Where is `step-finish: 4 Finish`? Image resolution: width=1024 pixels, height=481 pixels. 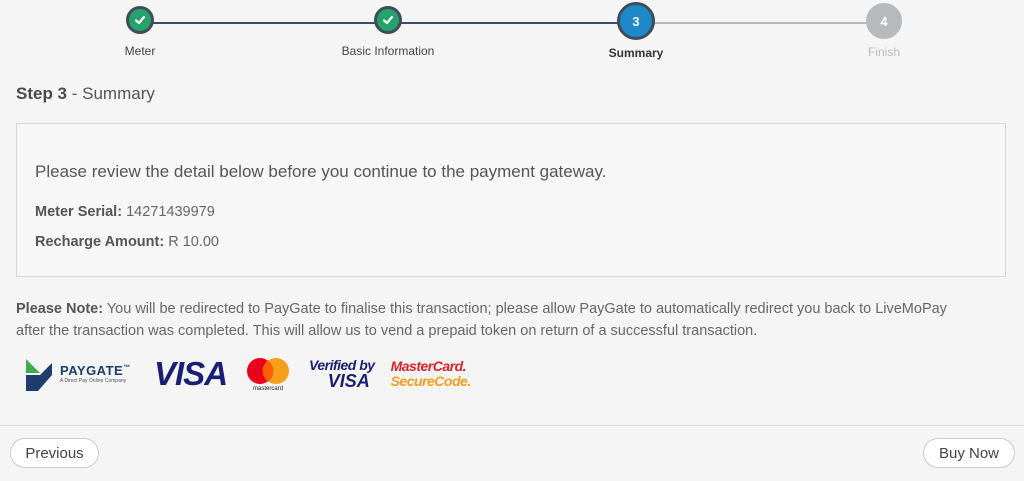 step-finish: 4 Finish is located at coordinates (884, 31).